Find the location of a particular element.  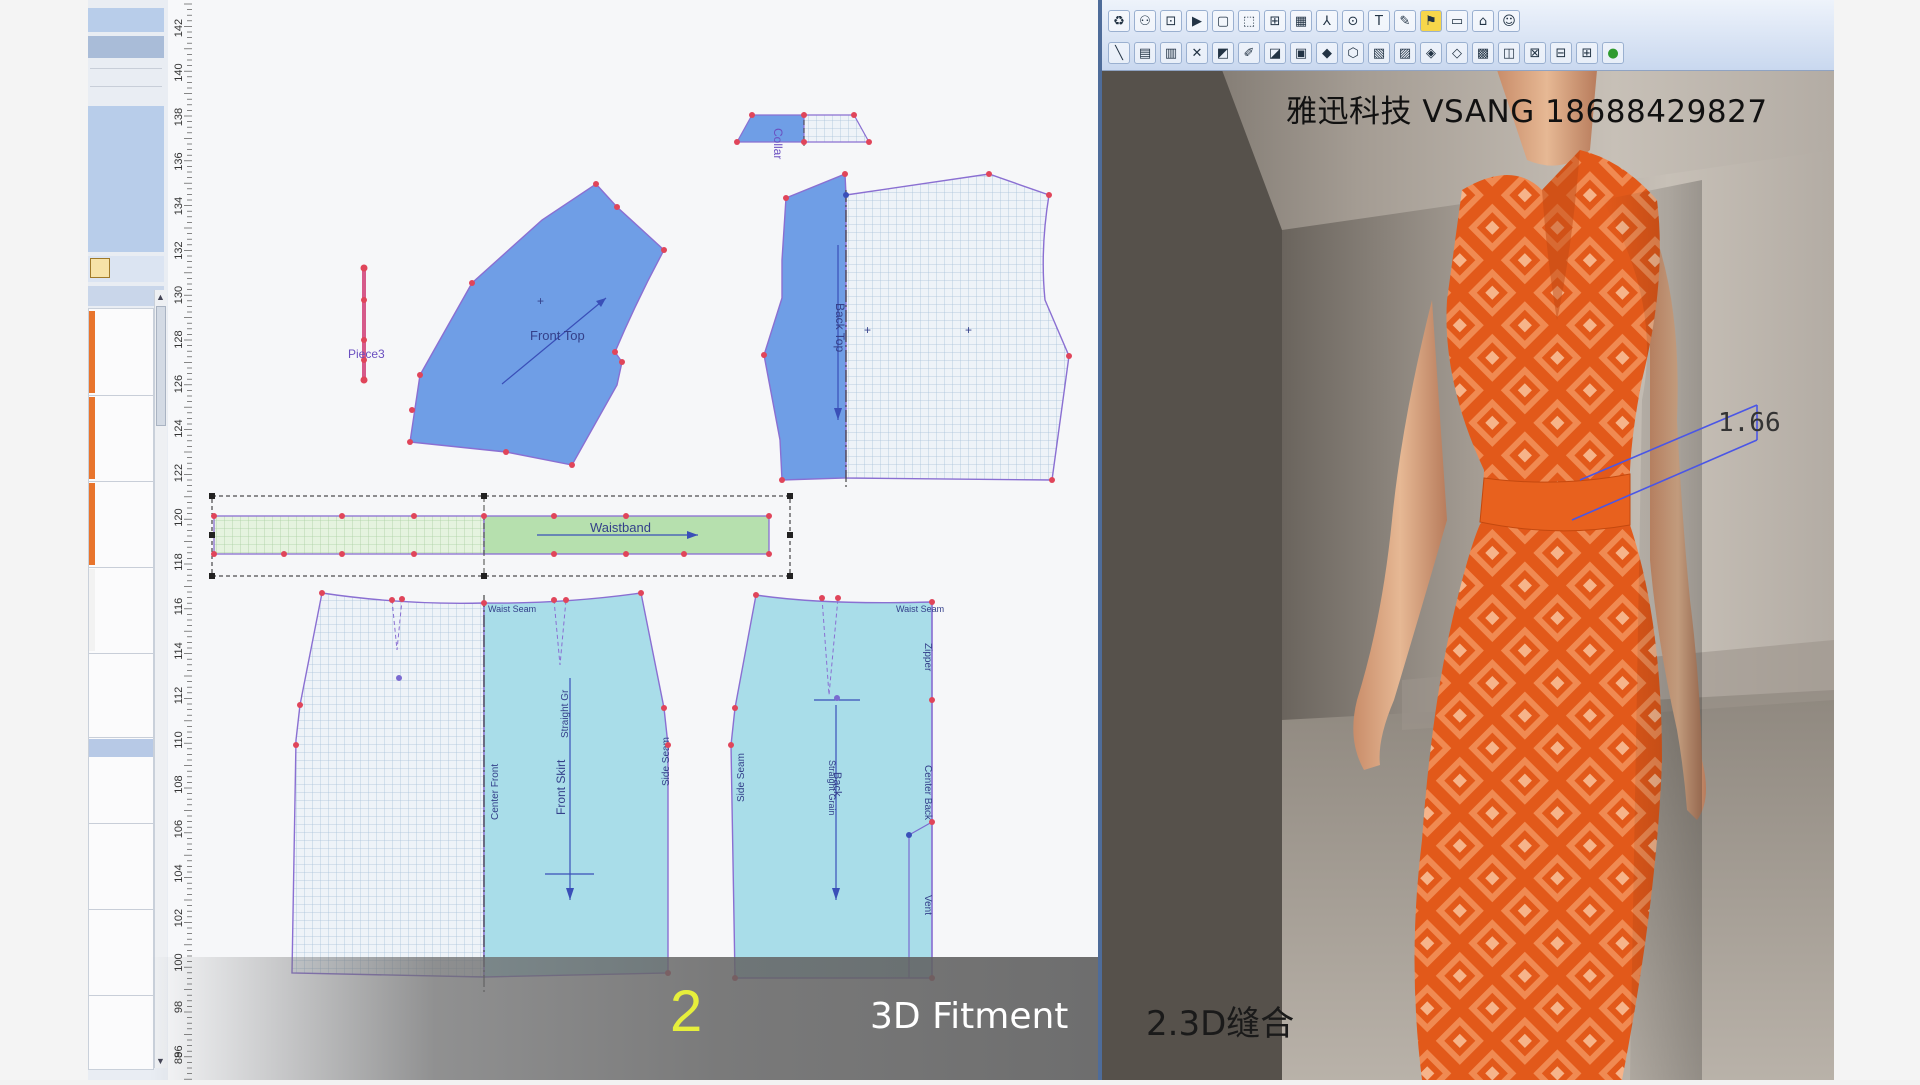

waistband-label: Waistband is located at coordinates (620, 527).